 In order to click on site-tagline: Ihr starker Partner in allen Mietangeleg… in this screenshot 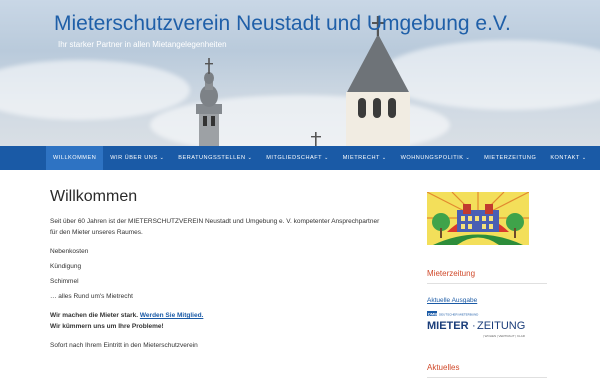, I will do `click(142, 44)`.